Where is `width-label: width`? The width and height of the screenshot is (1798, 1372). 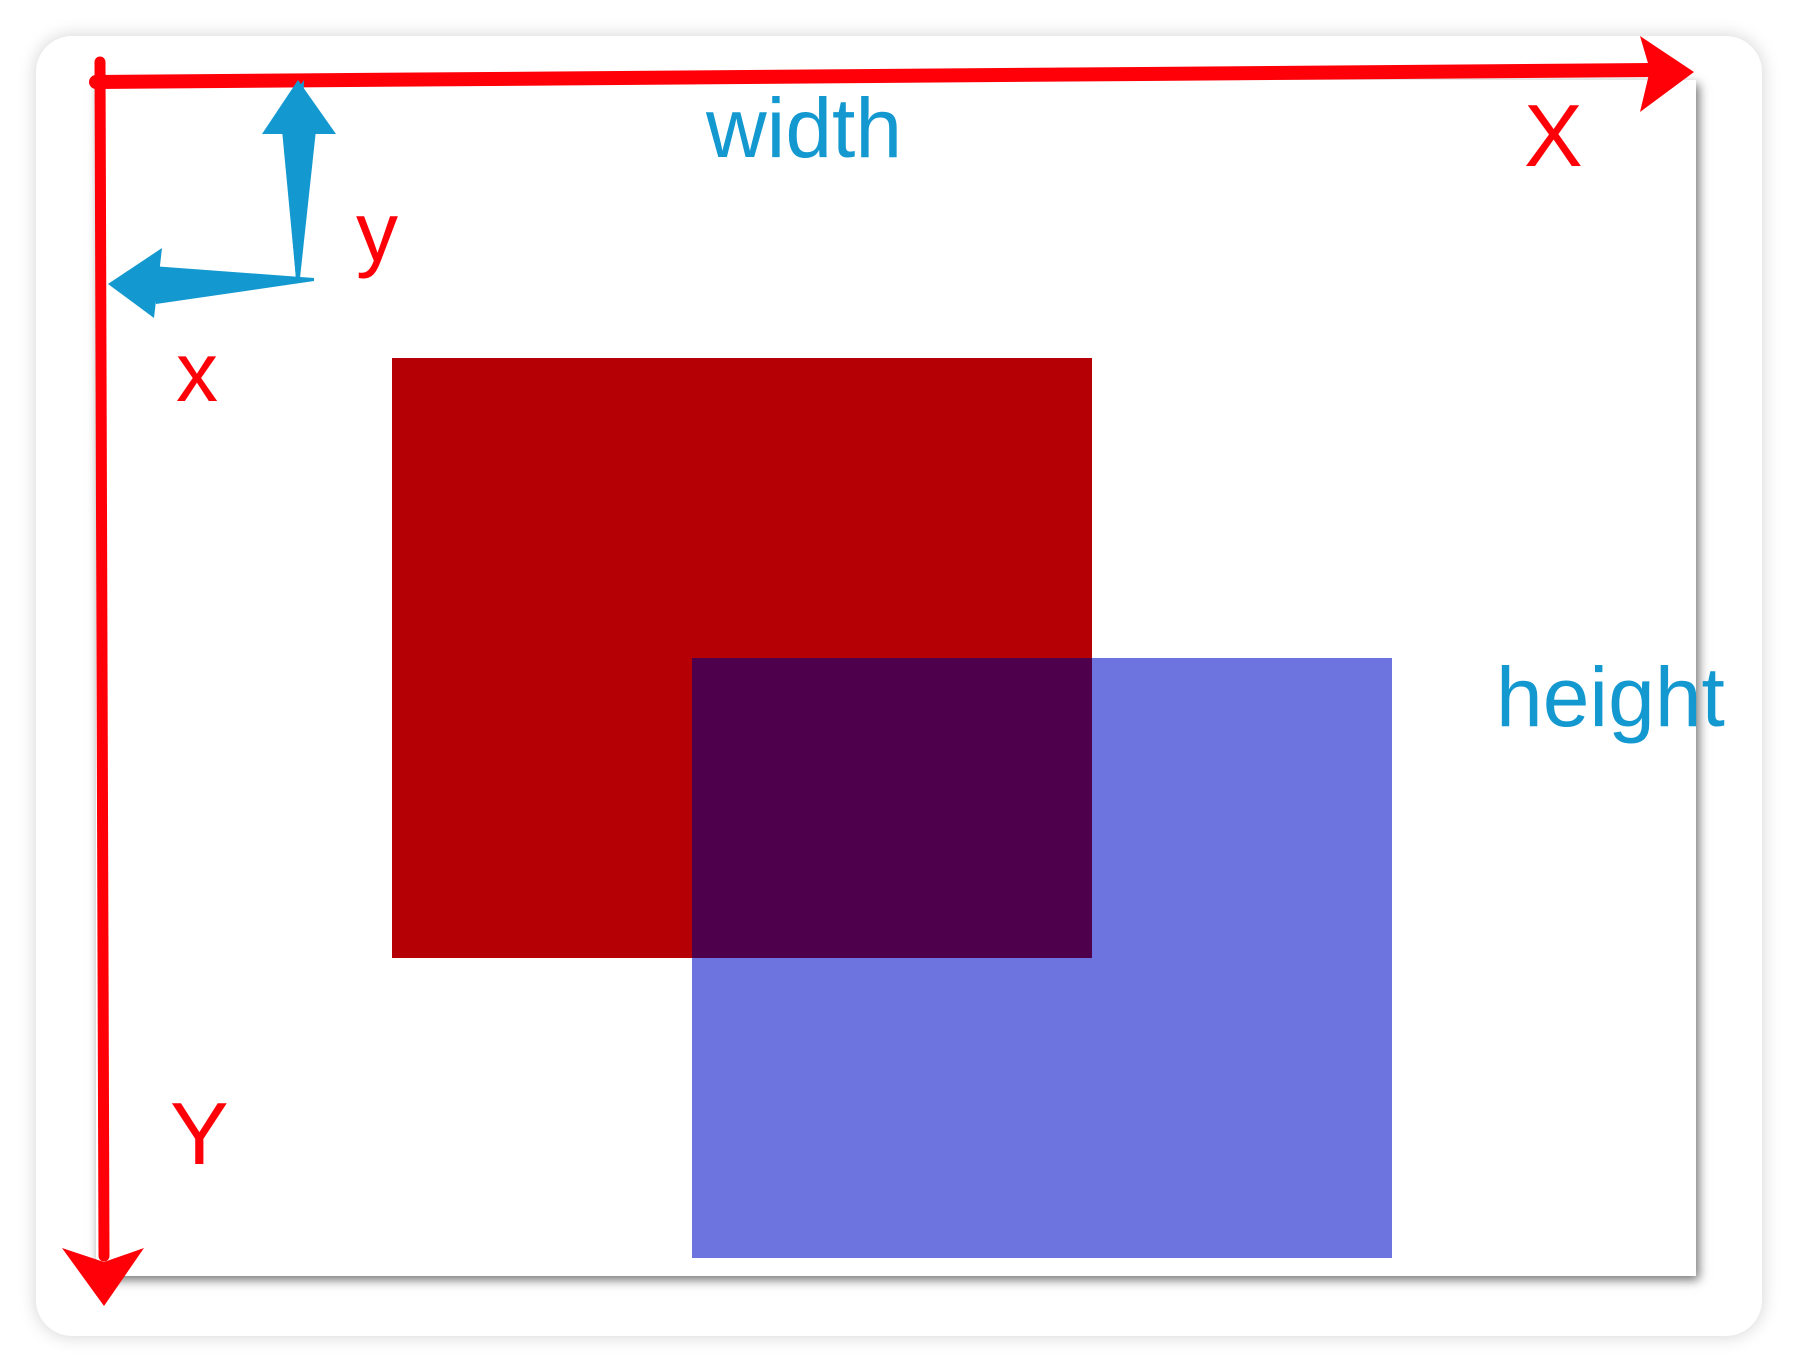
width-label: width is located at coordinates (804, 128).